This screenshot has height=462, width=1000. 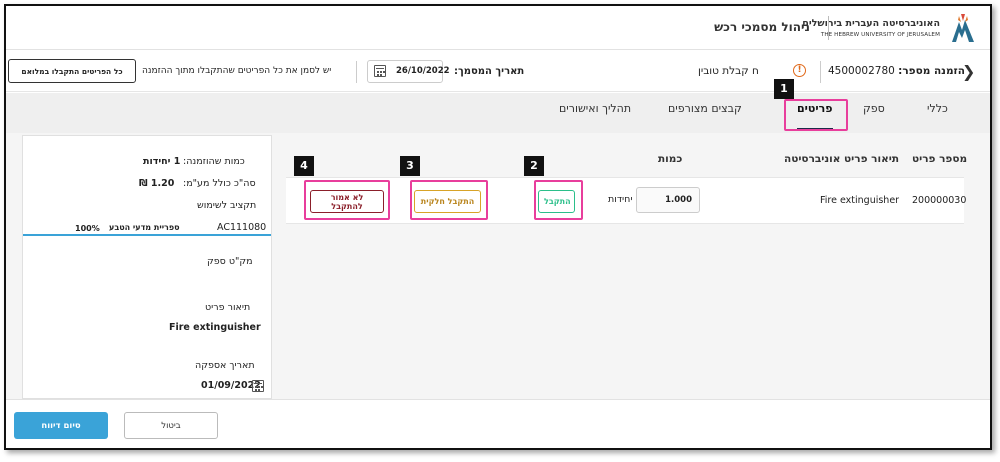 I want to click on item-number: 200000030, so click(x=939, y=200).